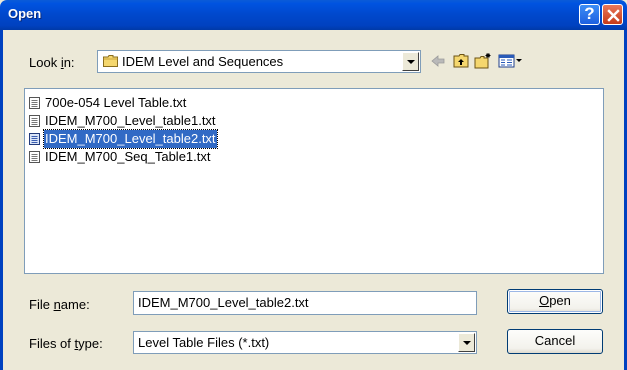 This screenshot has width=627, height=370. Describe the element at coordinates (1, 200) in the screenshot. I see `window-frame-left` at that location.